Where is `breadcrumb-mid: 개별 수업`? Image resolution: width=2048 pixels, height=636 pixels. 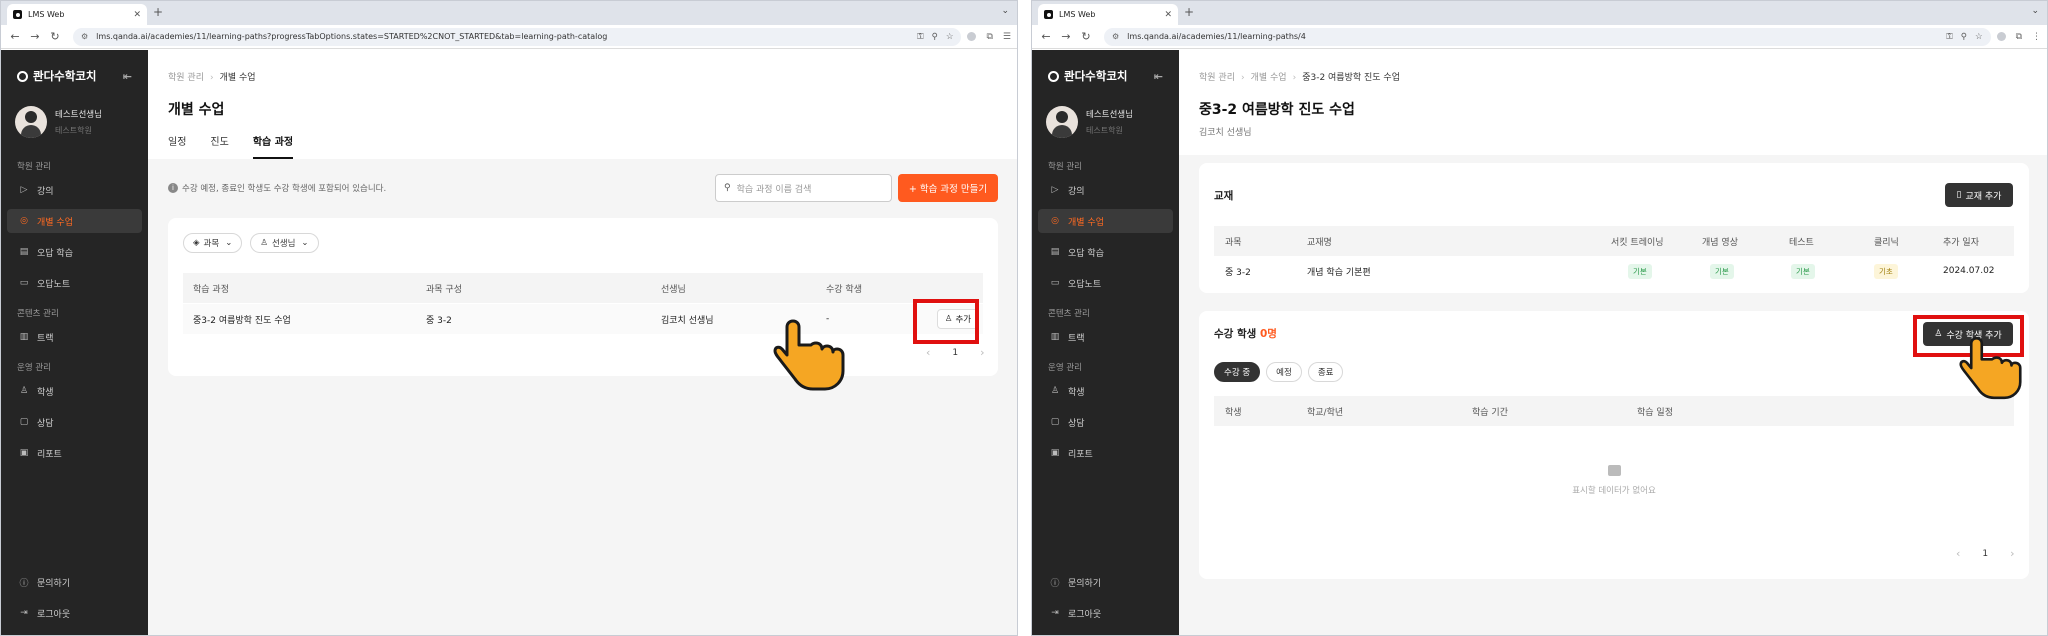 breadcrumb-mid: 개별 수업 is located at coordinates (1269, 78).